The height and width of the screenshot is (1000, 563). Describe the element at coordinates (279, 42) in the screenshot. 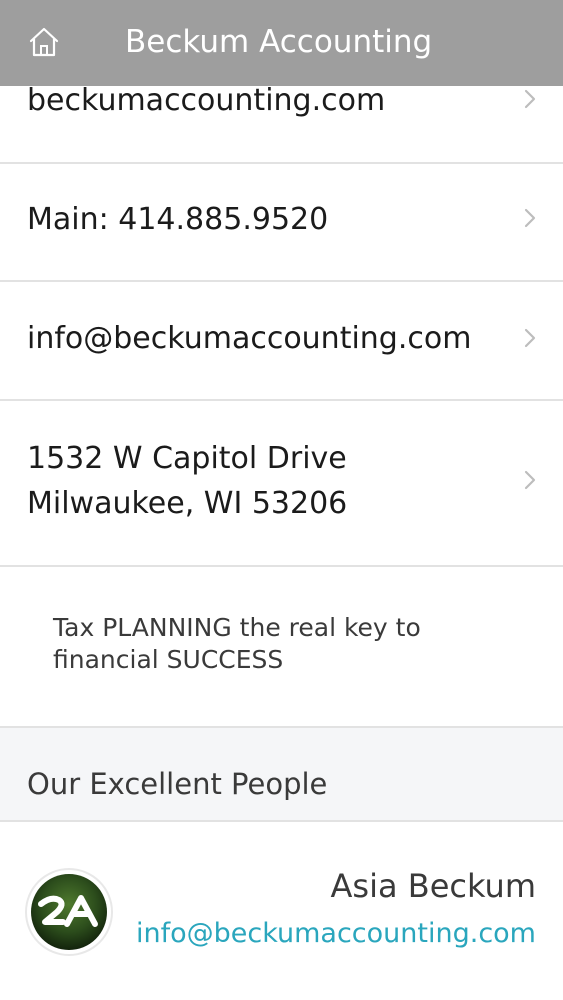

I see `header-title: Beckum Accounting` at that location.